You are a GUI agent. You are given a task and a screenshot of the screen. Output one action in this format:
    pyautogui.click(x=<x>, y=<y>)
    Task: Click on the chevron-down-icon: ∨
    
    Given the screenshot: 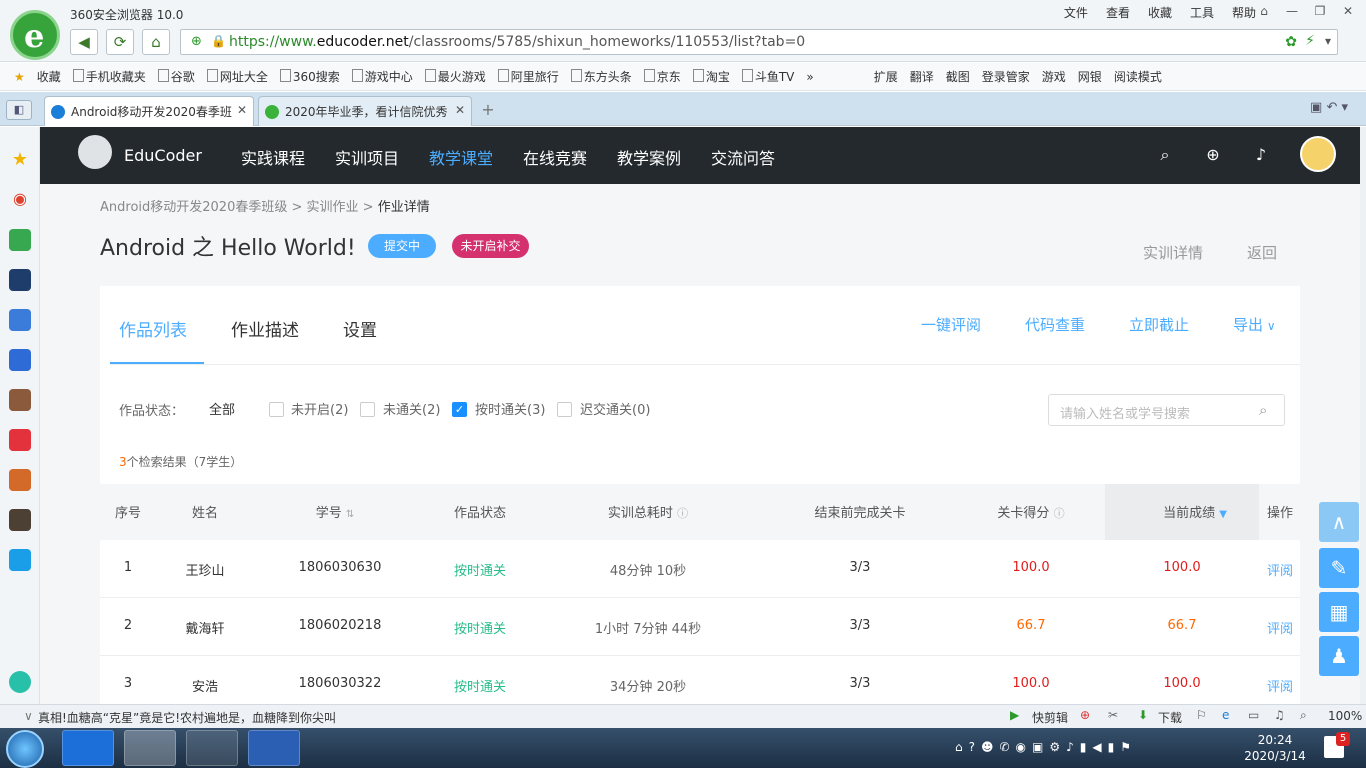 What is the action you would take?
    pyautogui.click(x=28, y=716)
    